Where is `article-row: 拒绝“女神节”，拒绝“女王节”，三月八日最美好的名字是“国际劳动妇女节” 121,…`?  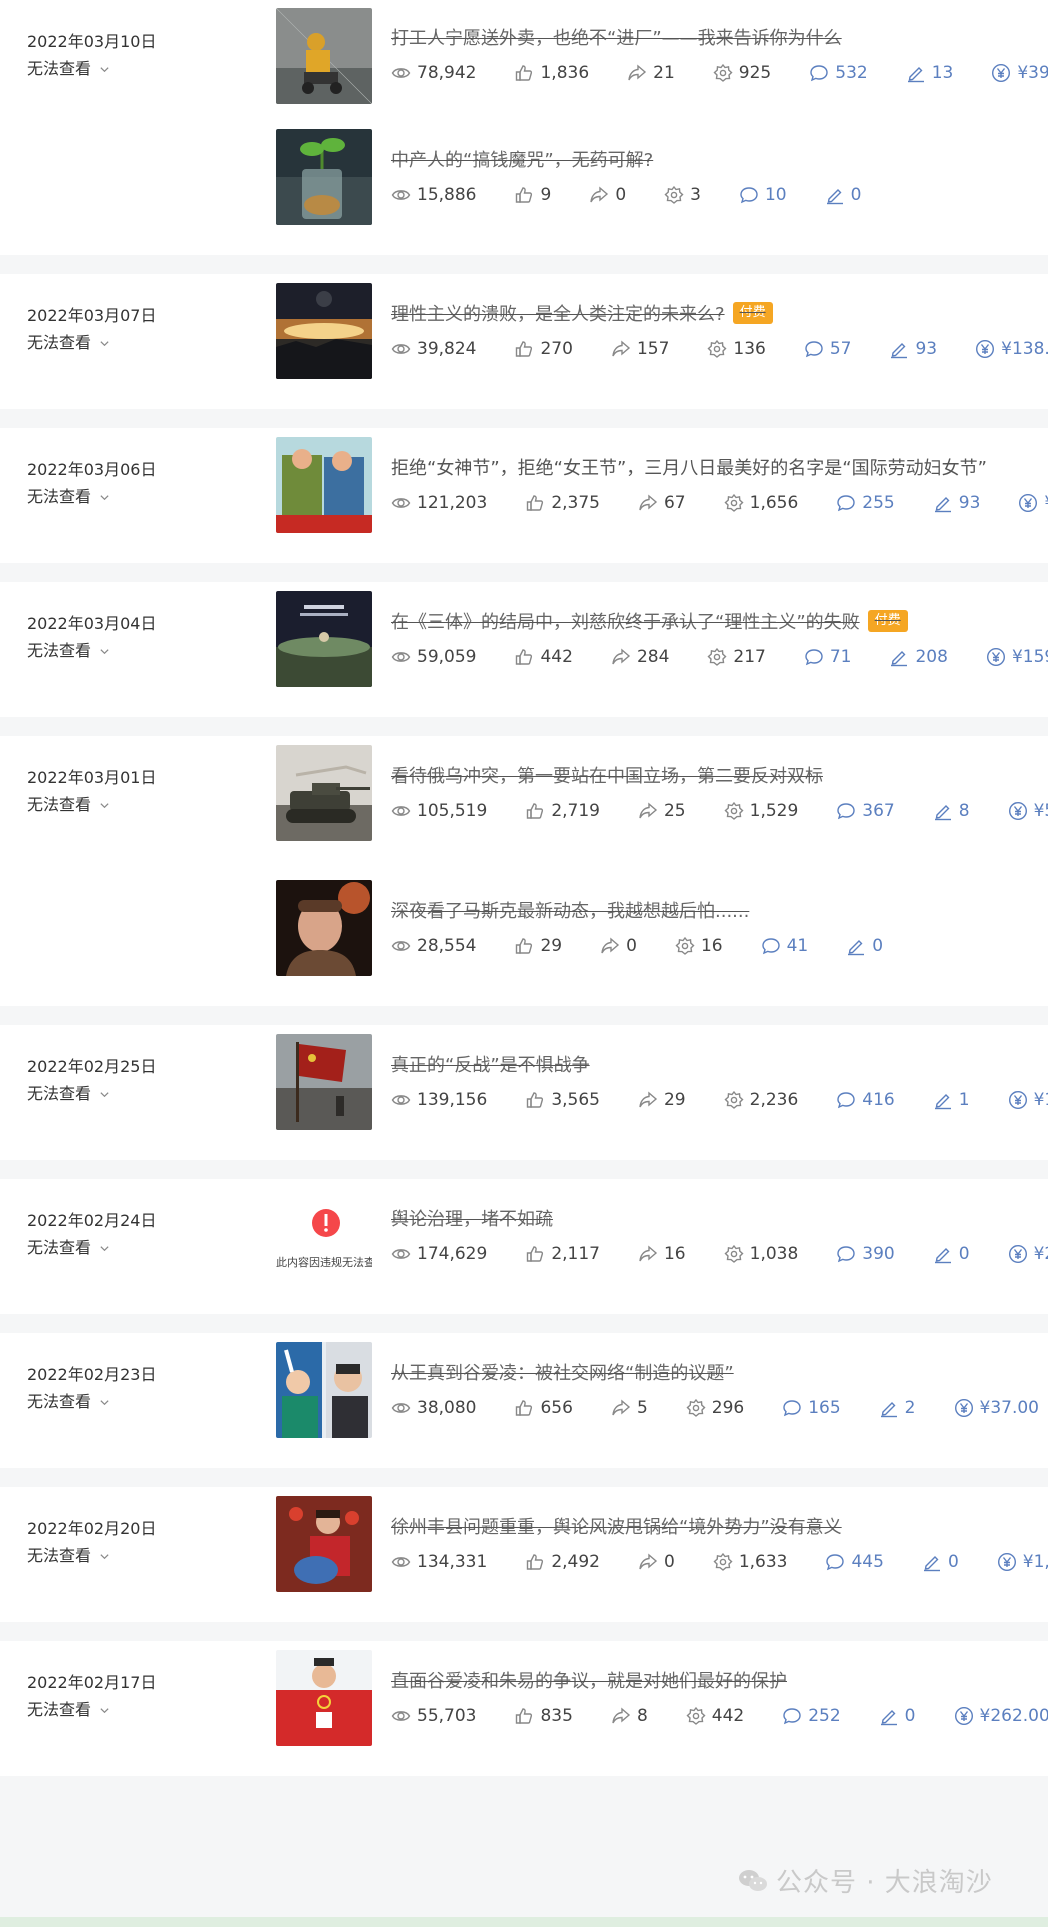
article-row: 拒绝“女神节”，拒绝“女王节”，三月八日最美好的名字是“国际劳动妇女节” 121,… is located at coordinates (524, 495).